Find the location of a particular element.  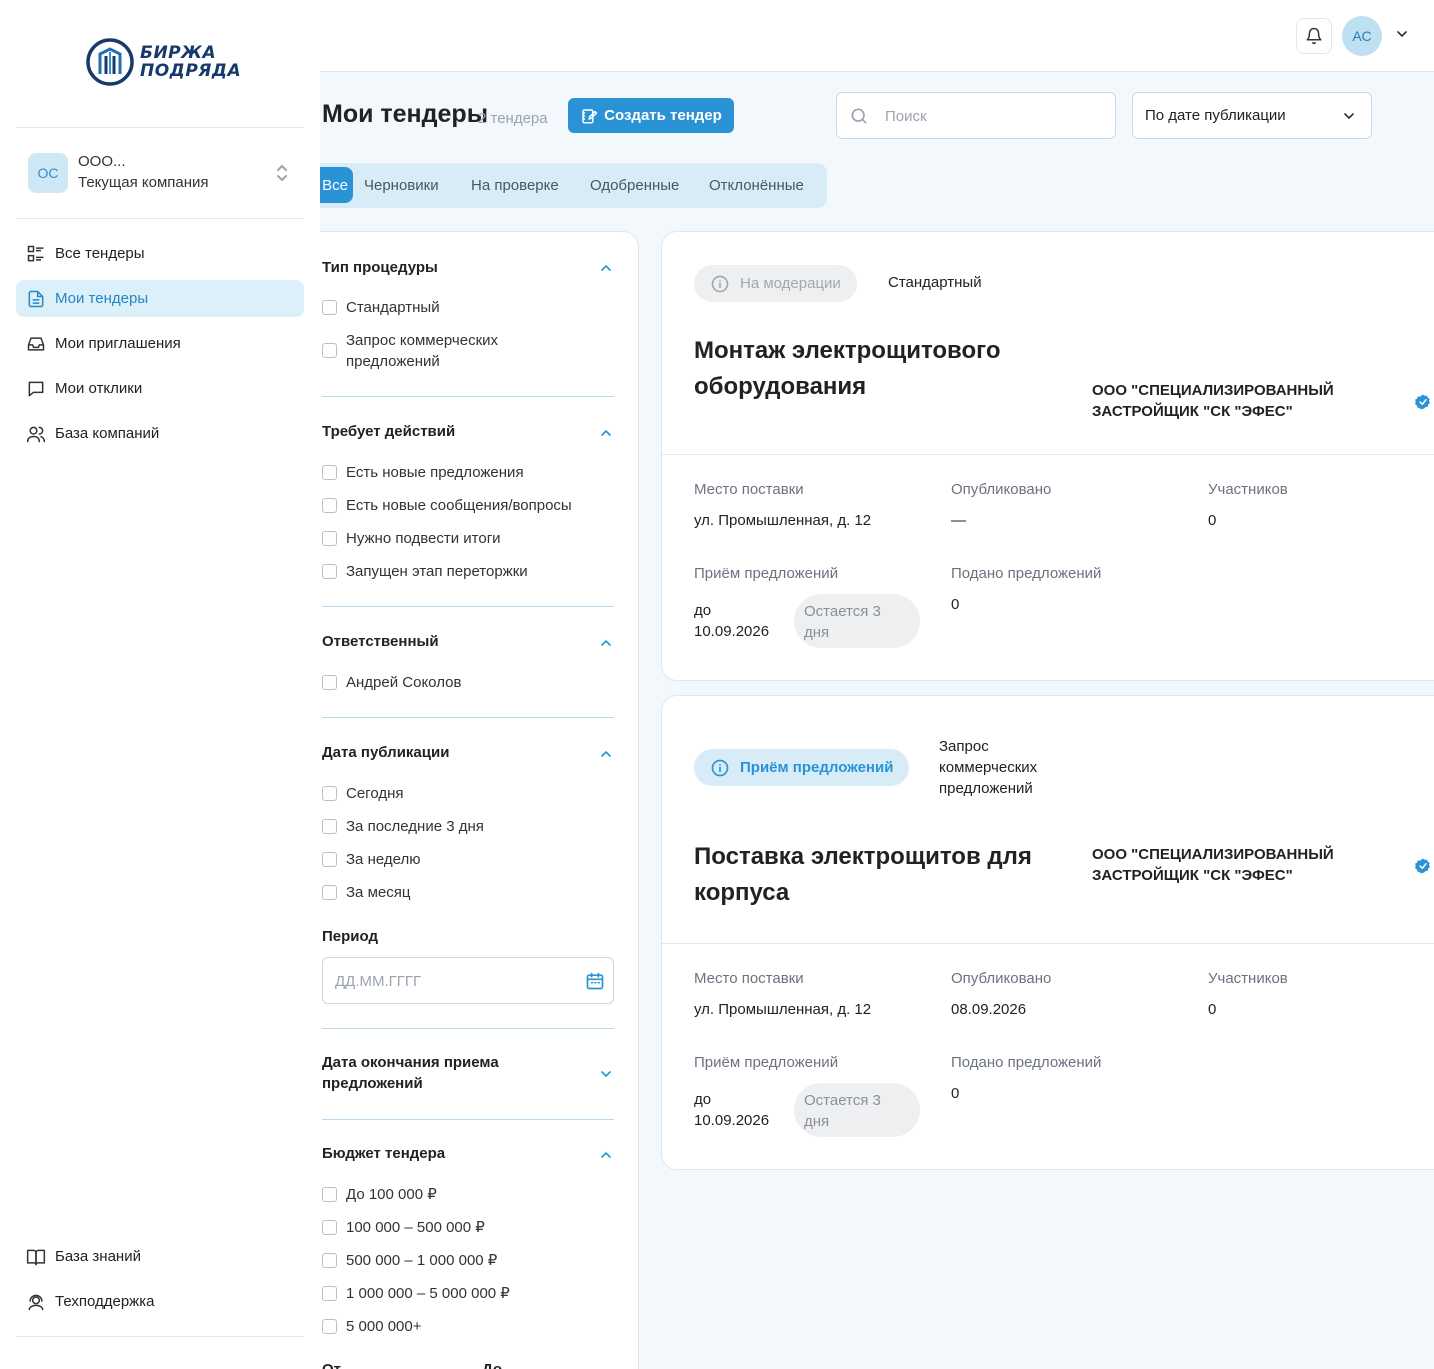

period-date-input is located at coordinates (455, 981).